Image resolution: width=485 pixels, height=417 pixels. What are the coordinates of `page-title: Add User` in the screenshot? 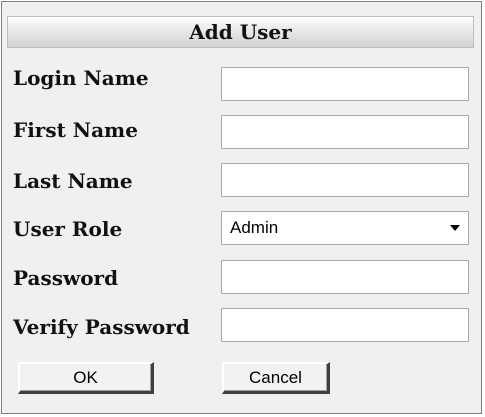 It's located at (240, 32).